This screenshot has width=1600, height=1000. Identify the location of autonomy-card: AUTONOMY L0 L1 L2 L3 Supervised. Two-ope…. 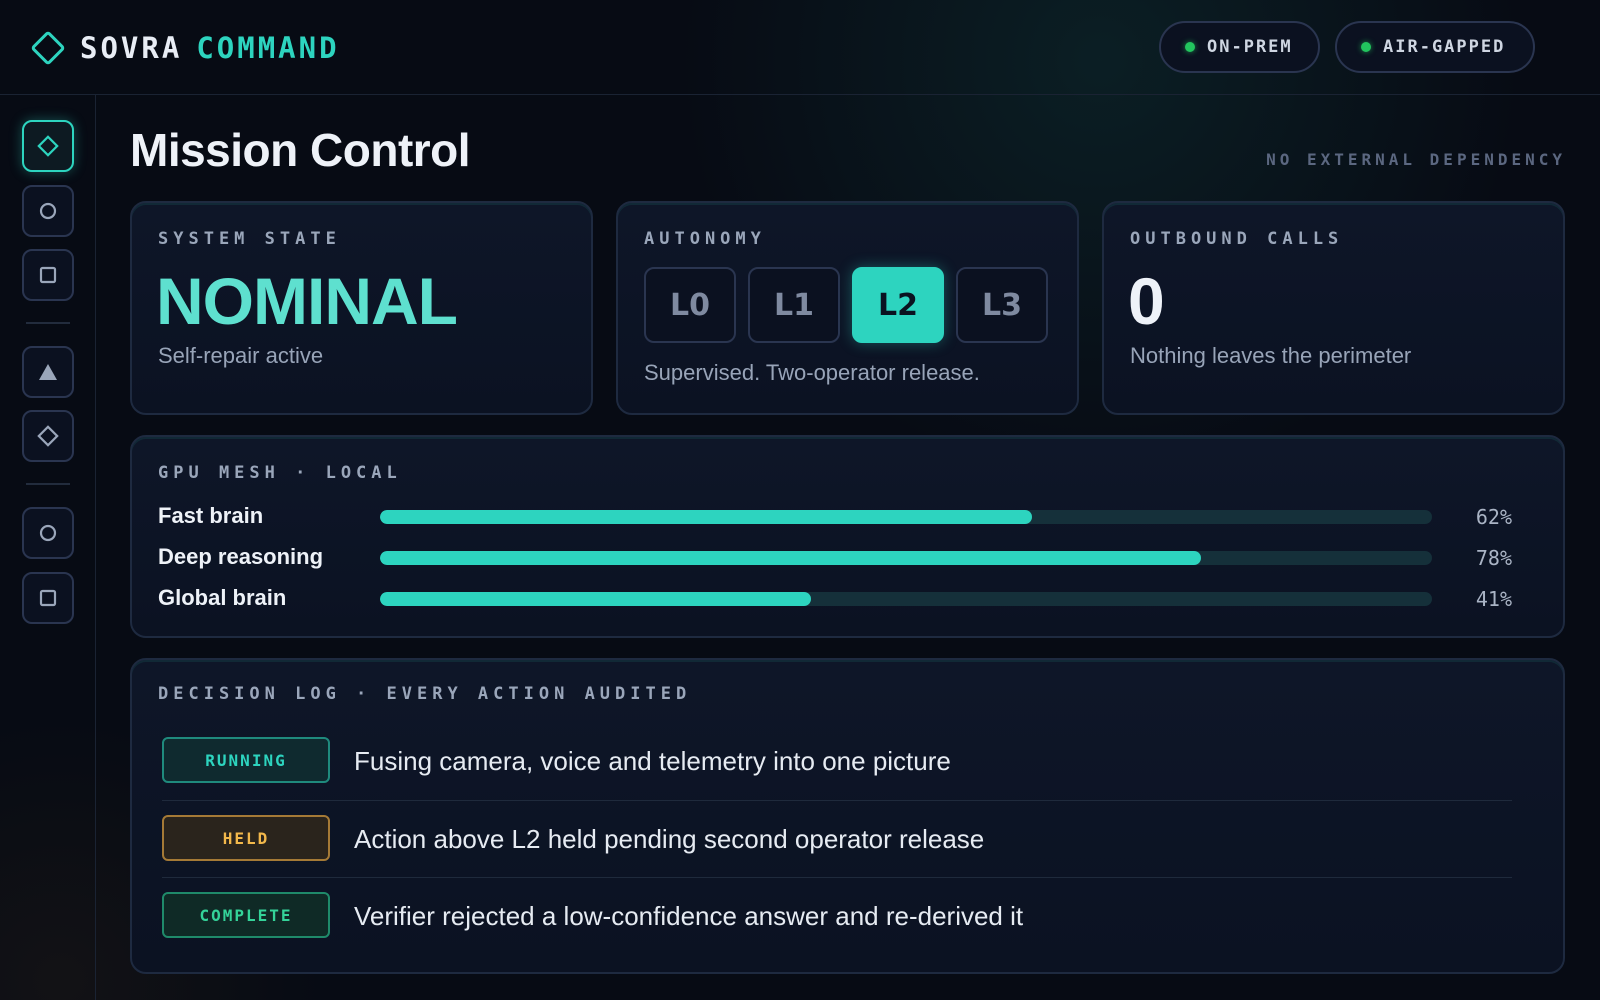
(847, 308).